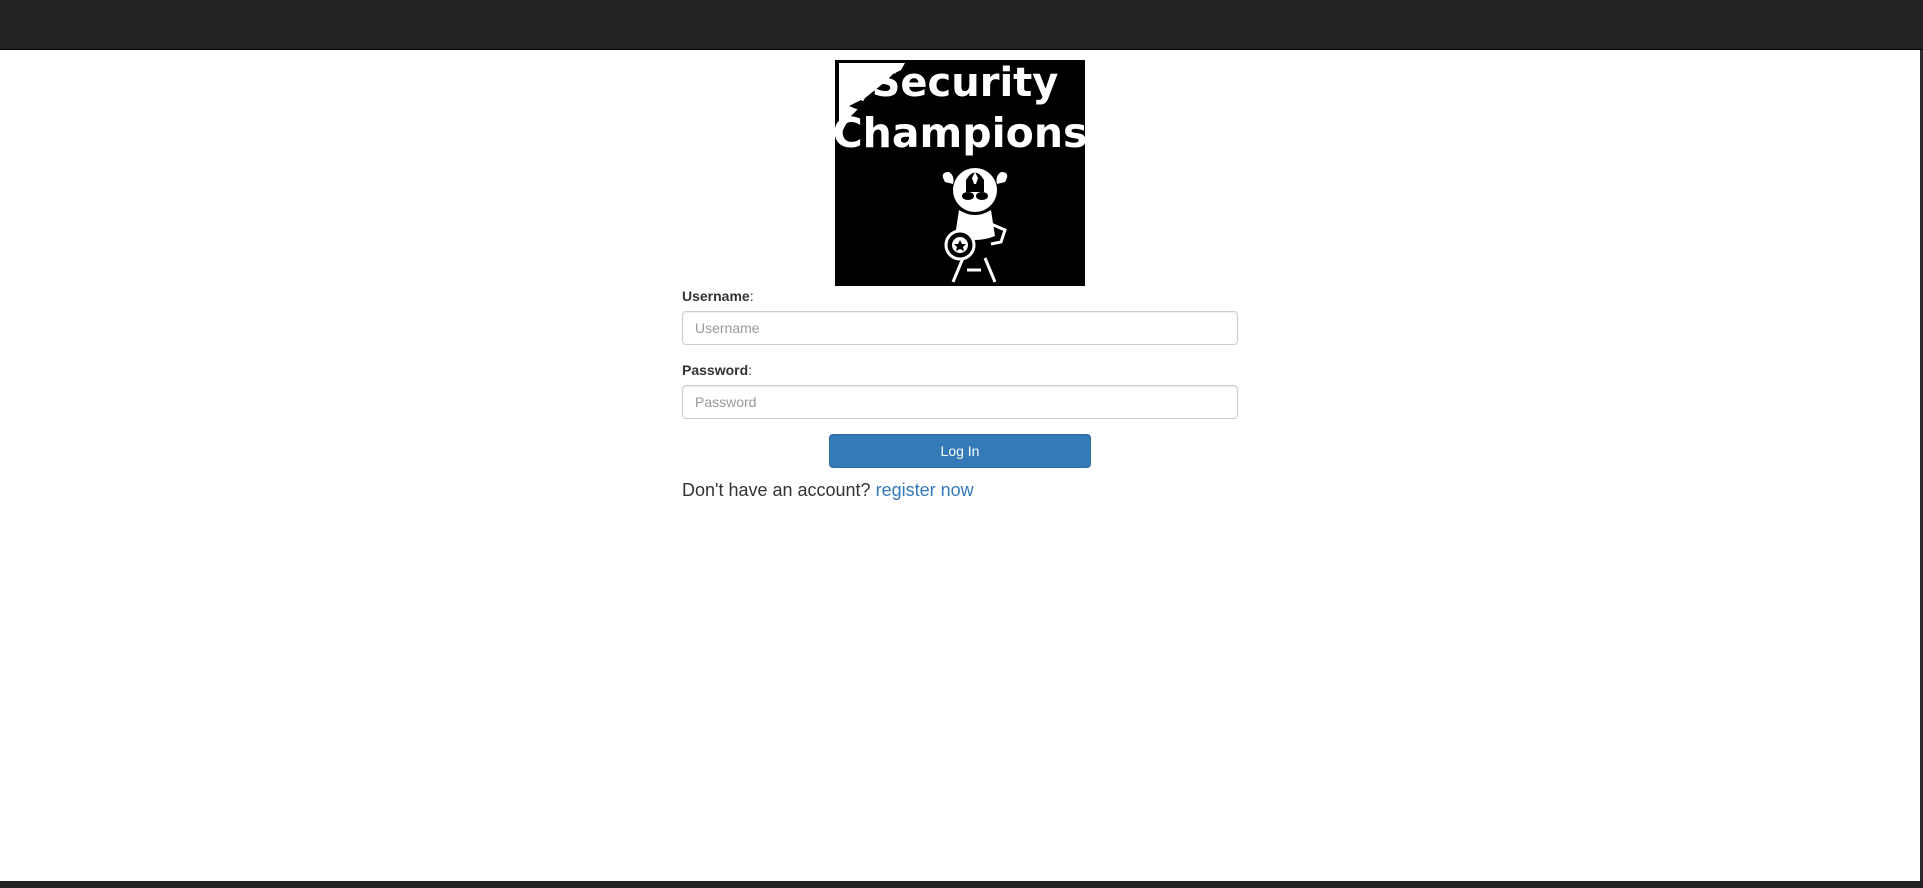 The height and width of the screenshot is (888, 1923). Describe the element at coordinates (960, 328) in the screenshot. I see `username-input` at that location.